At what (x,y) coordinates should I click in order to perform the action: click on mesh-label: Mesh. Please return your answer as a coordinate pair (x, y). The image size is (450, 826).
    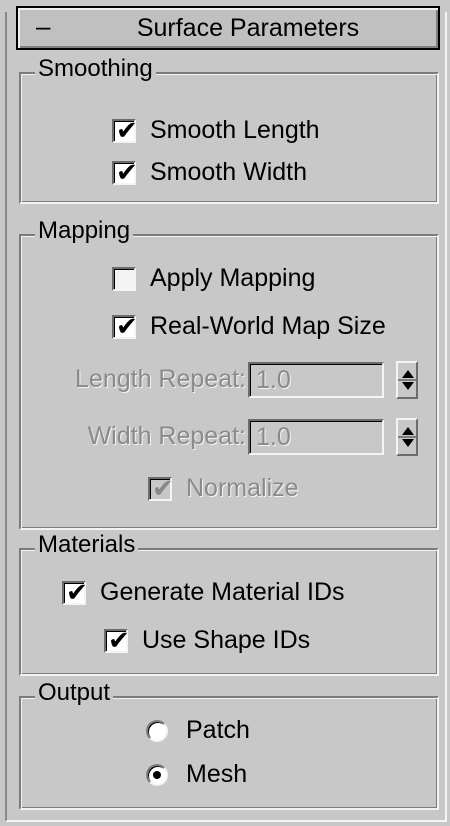
    Looking at the image, I should click on (217, 774).